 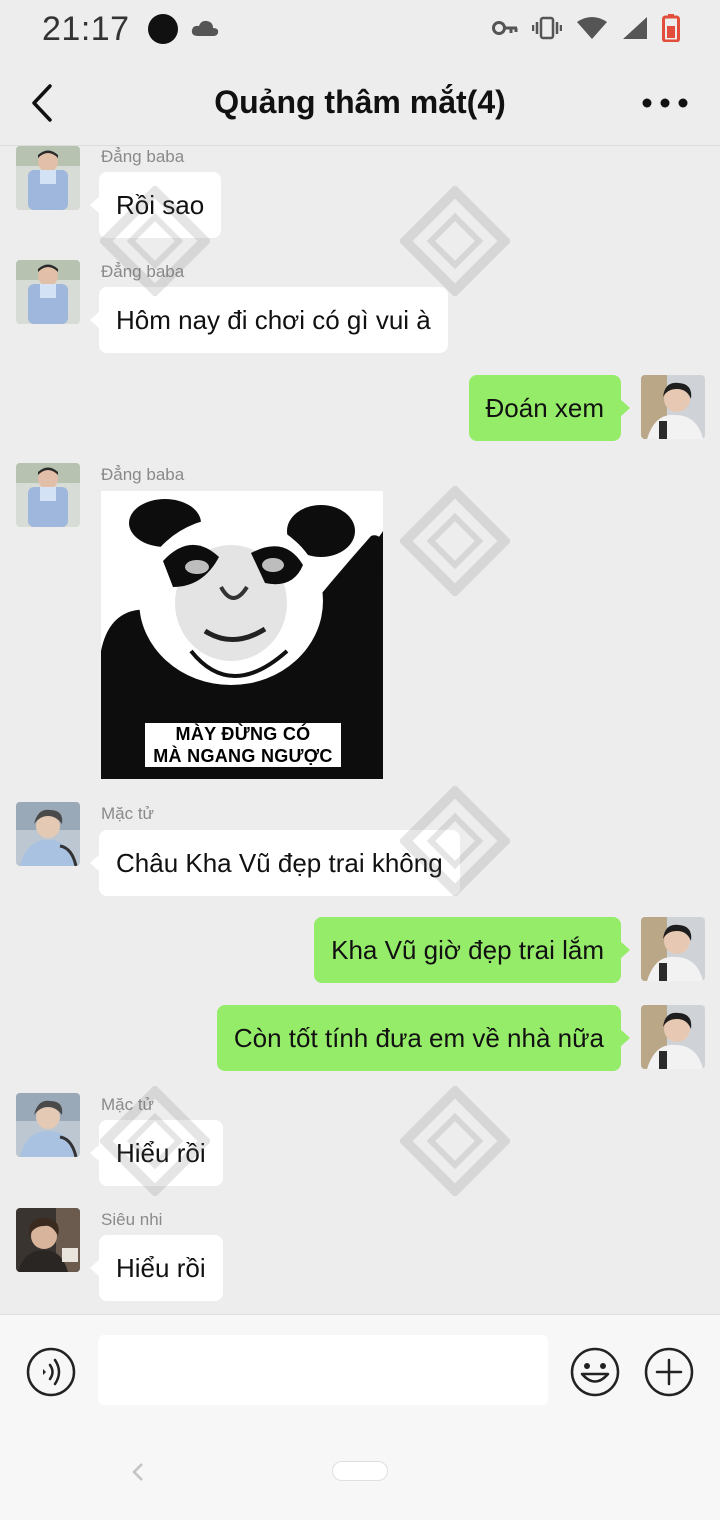 What do you see at coordinates (243, 734) in the screenshot?
I see `sticker-caption-line-1: MÀY ĐỪNG CÓ` at bounding box center [243, 734].